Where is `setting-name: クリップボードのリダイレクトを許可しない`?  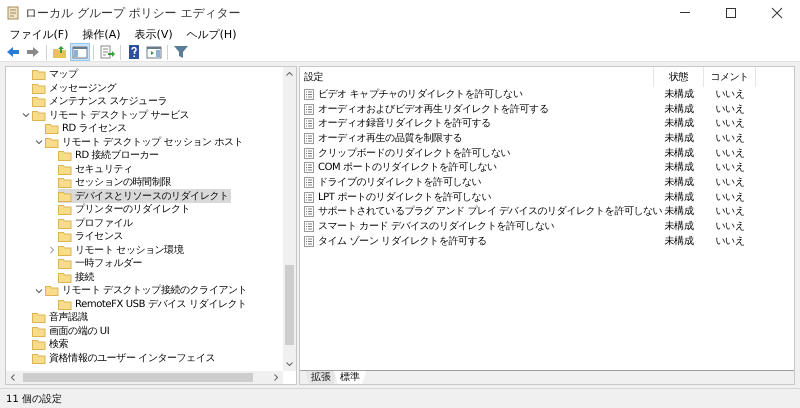 setting-name: クリップボードのリダイレクトを許可しない is located at coordinates (414, 153).